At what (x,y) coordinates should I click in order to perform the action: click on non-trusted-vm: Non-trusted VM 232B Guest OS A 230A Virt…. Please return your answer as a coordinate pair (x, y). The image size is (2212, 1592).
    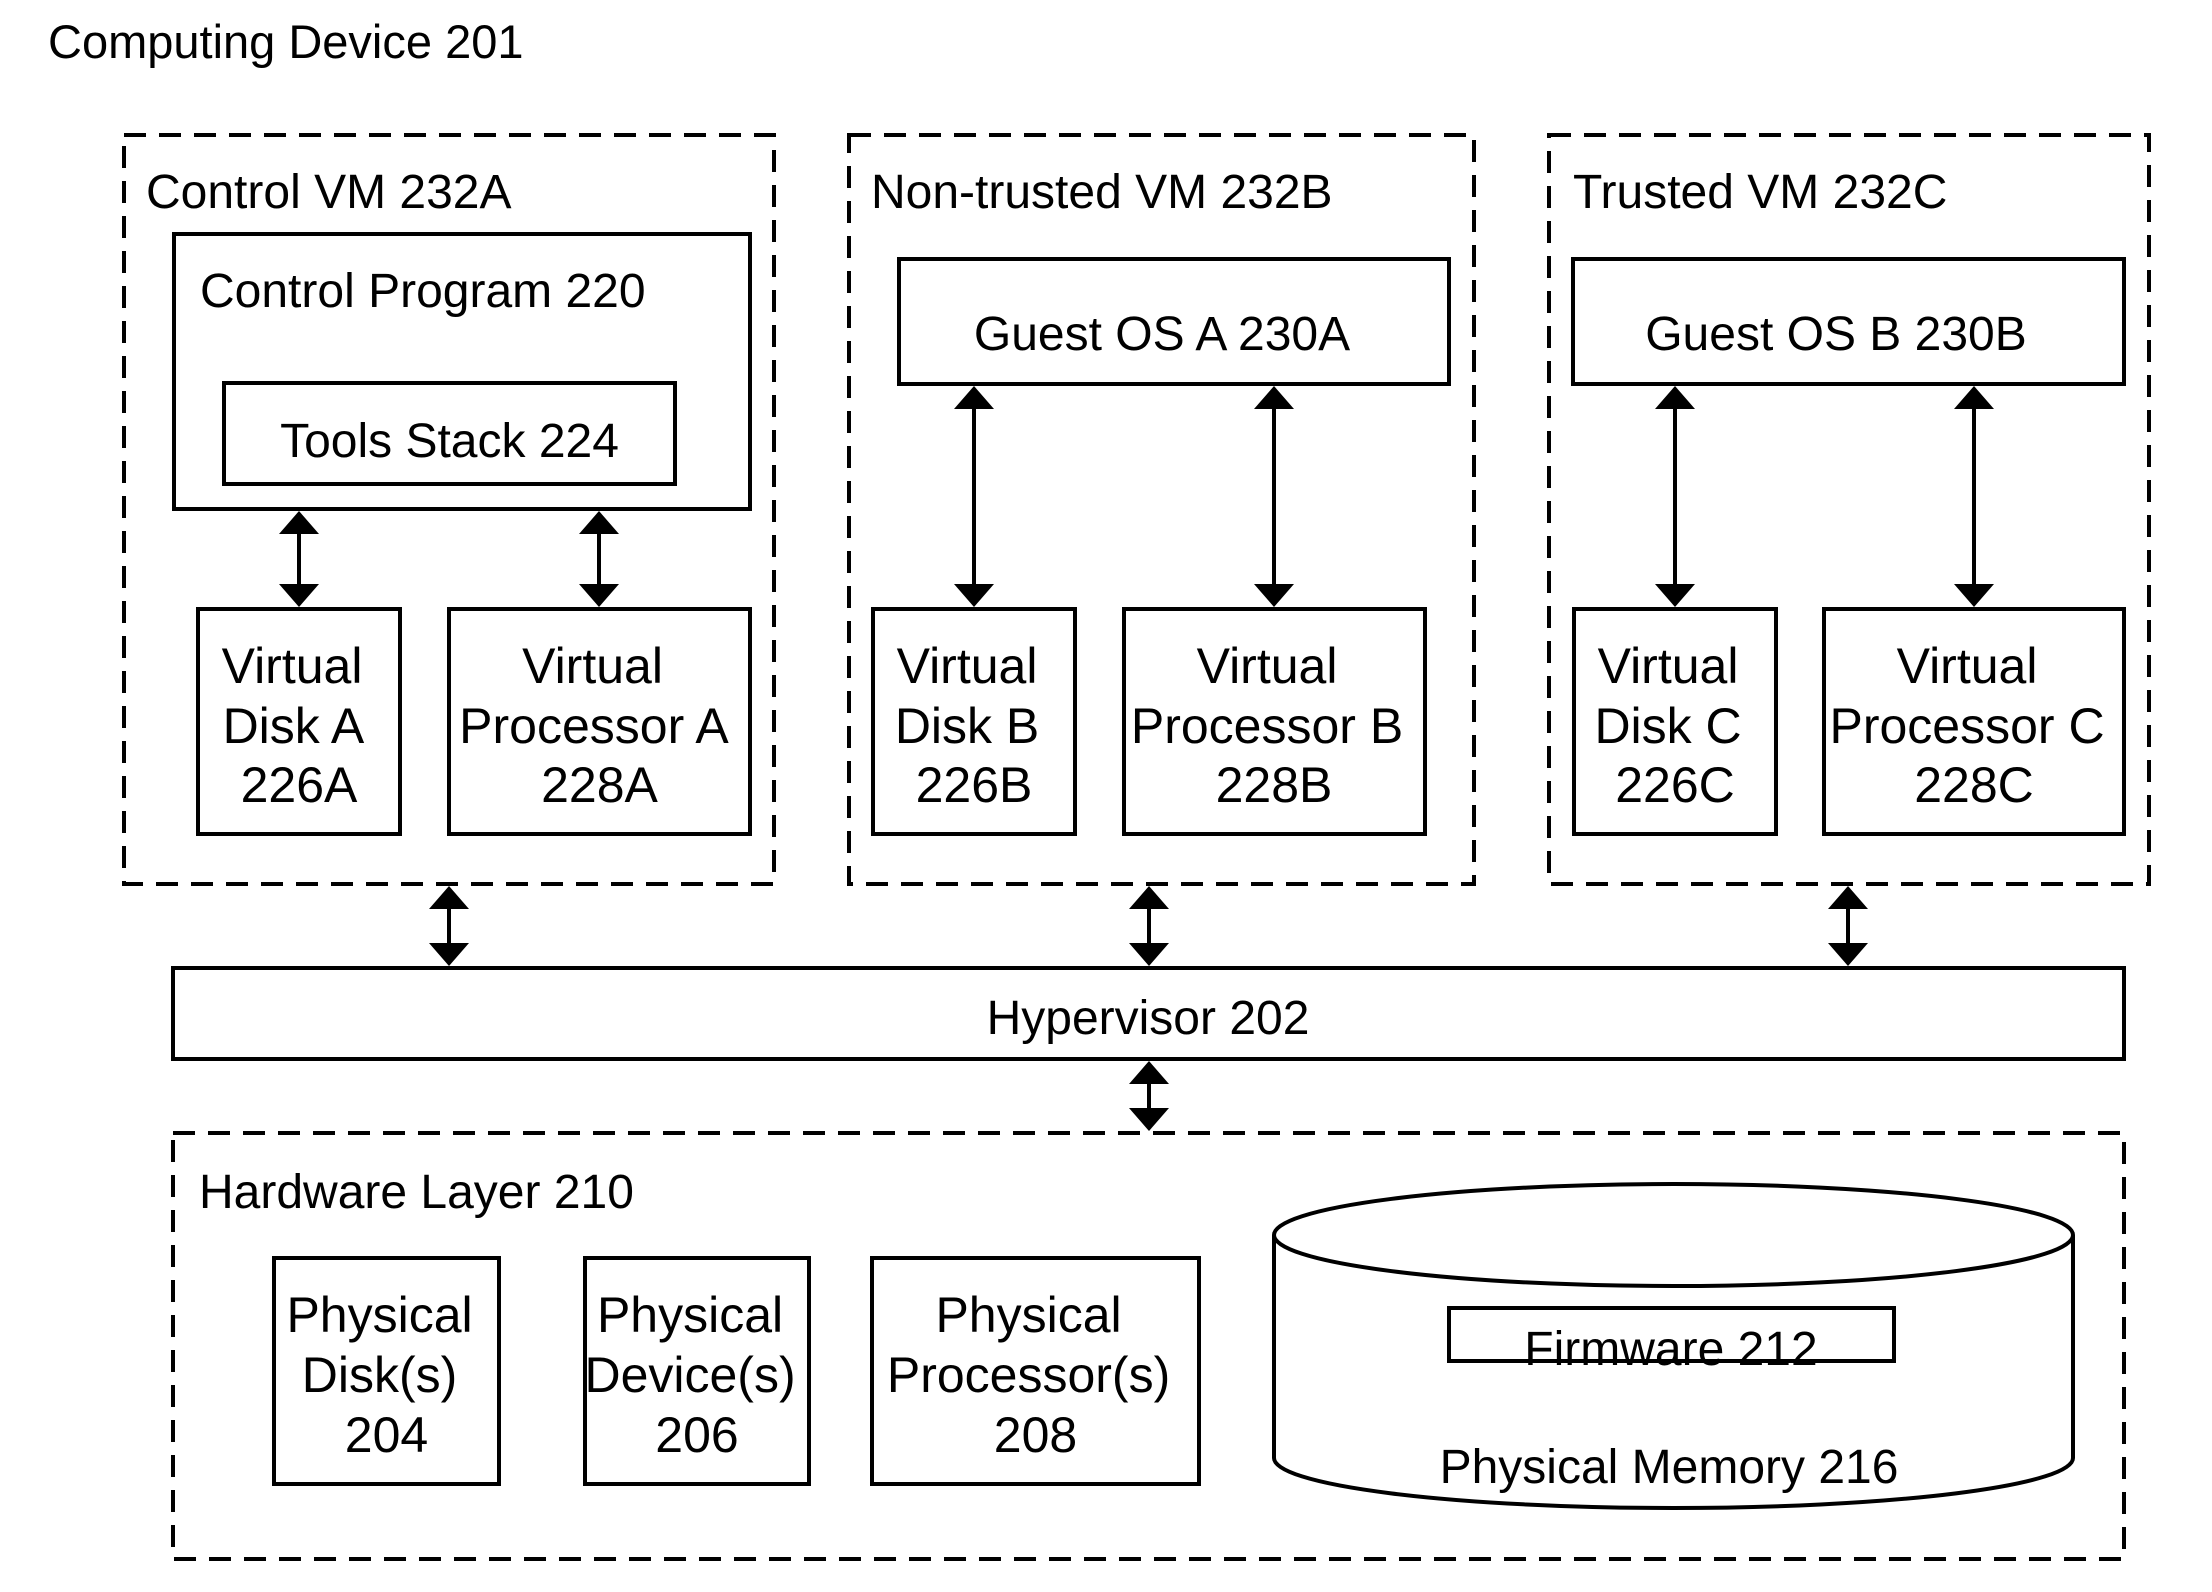
    Looking at the image, I should click on (1161, 509).